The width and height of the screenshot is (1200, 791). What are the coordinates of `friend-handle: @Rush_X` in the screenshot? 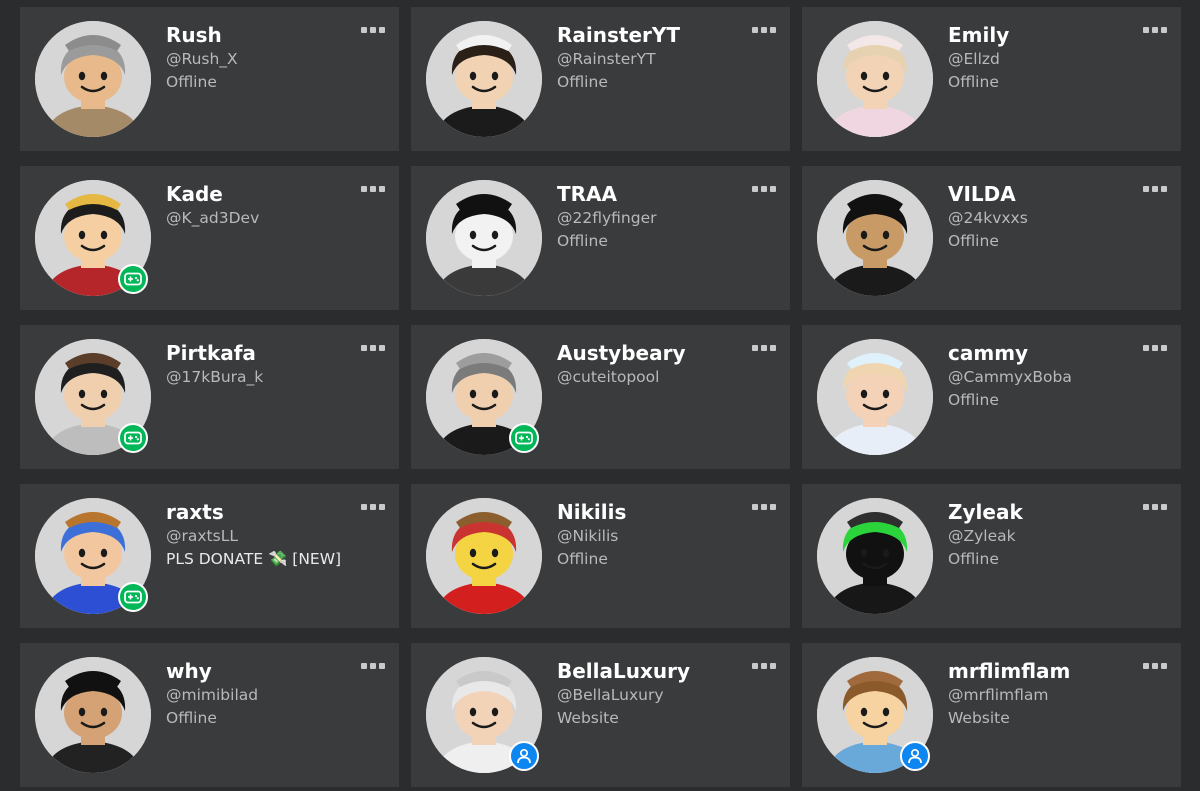 It's located at (202, 59).